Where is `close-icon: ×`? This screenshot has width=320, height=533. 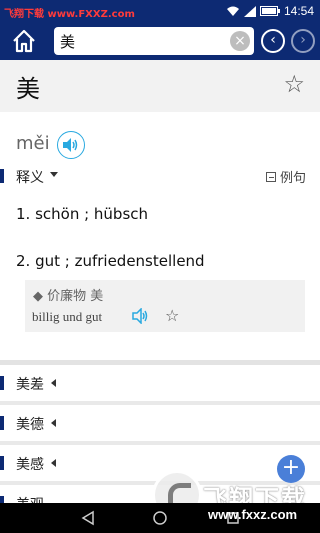
close-icon: × is located at coordinates (240, 41).